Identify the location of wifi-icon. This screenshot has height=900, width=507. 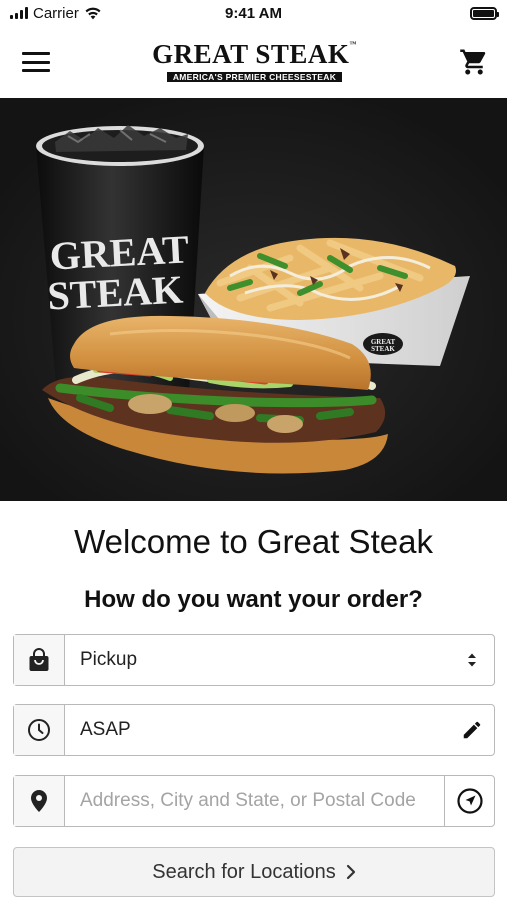
(93, 13).